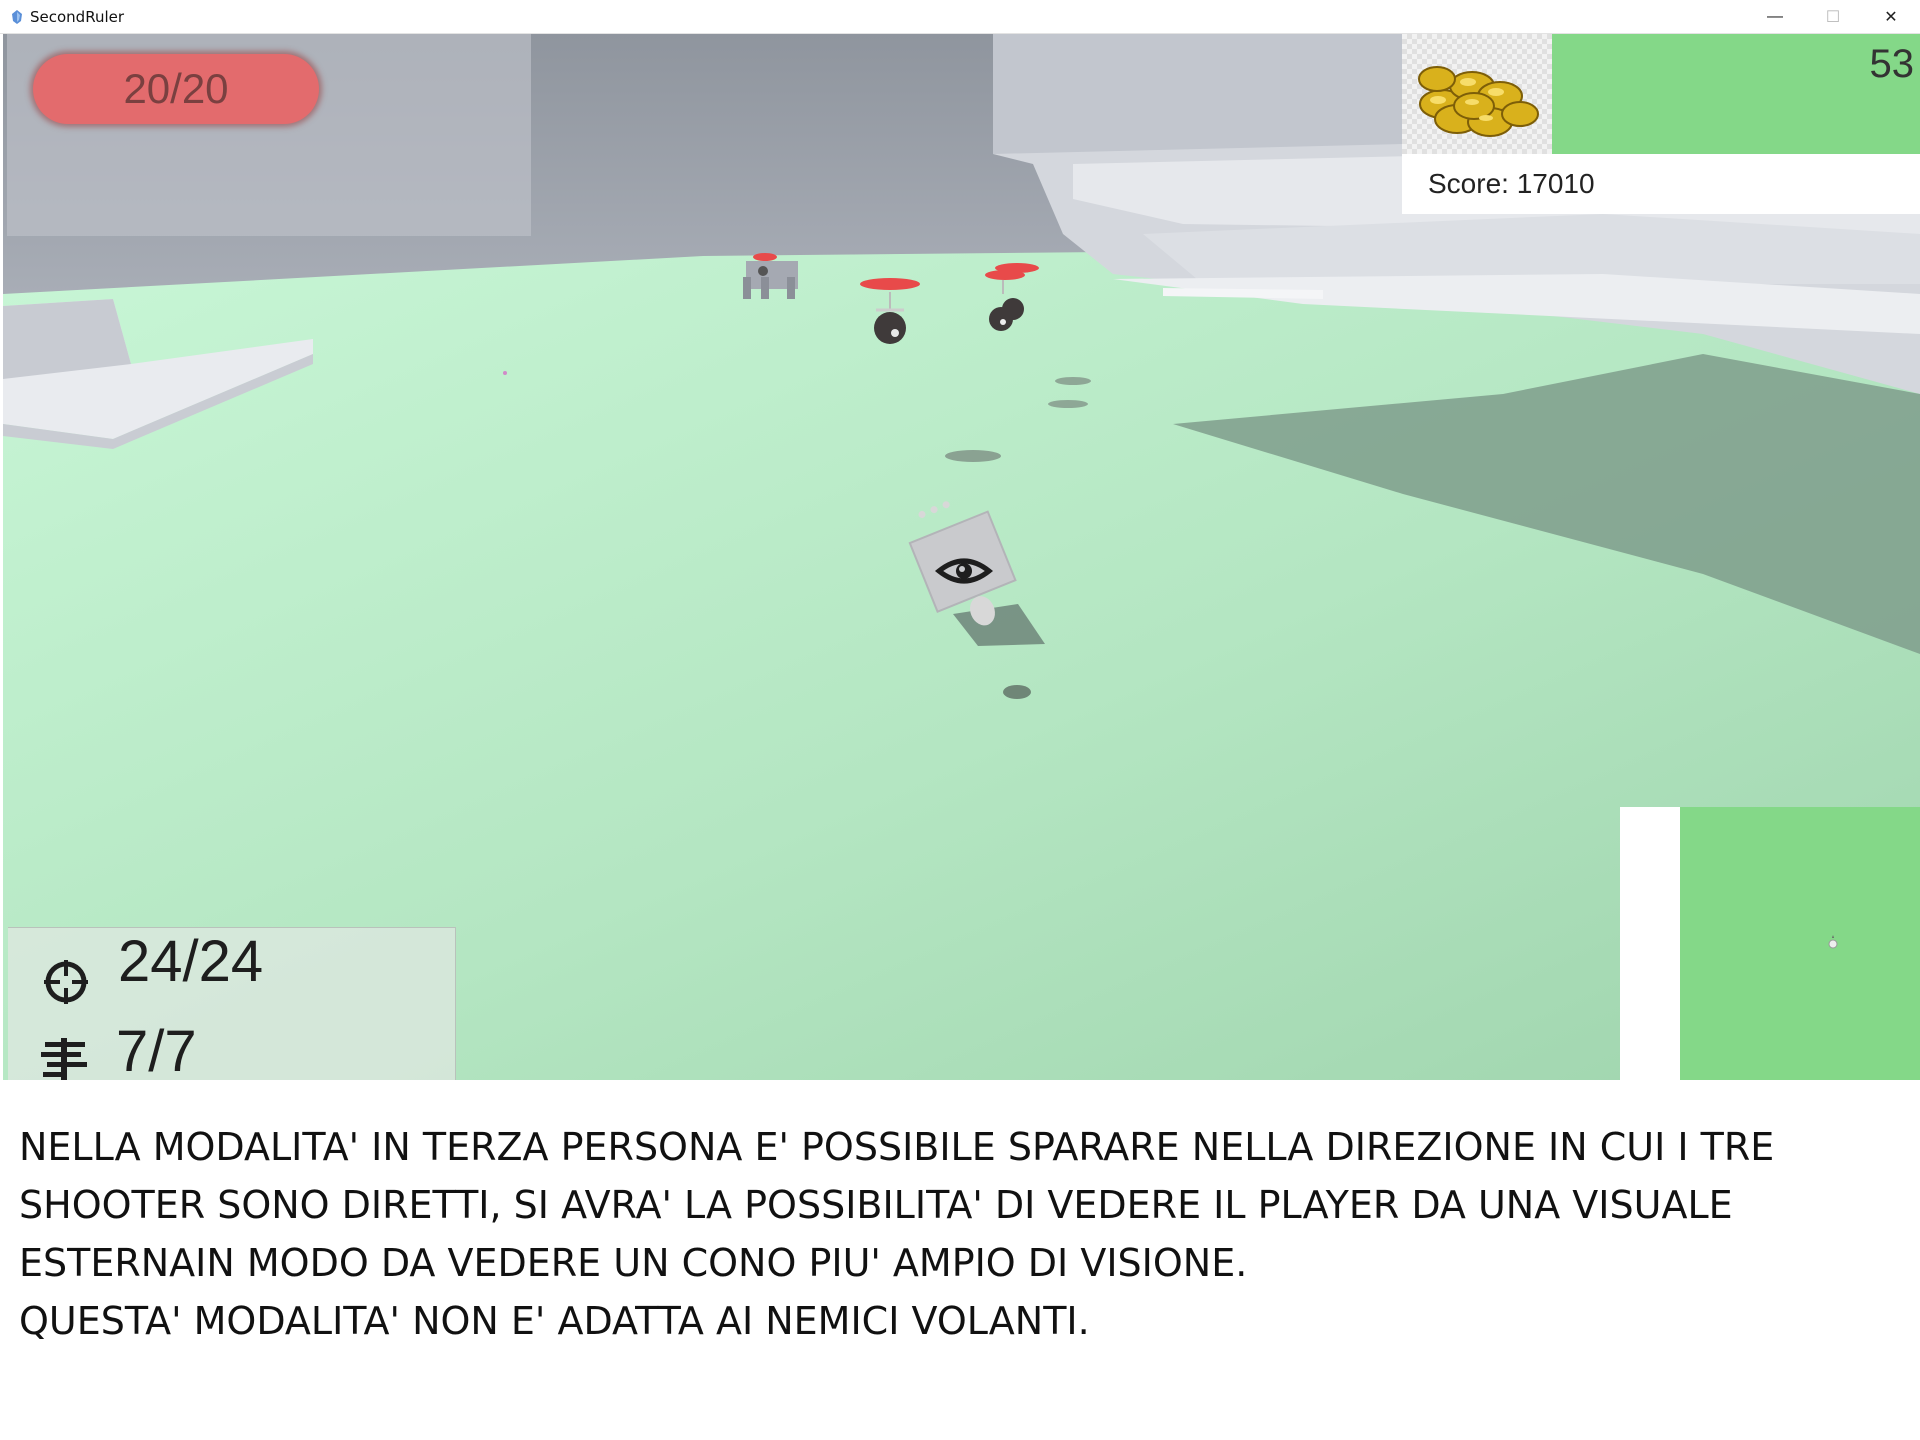  Describe the element at coordinates (1650, 943) in the screenshot. I see `minimap-border` at that location.